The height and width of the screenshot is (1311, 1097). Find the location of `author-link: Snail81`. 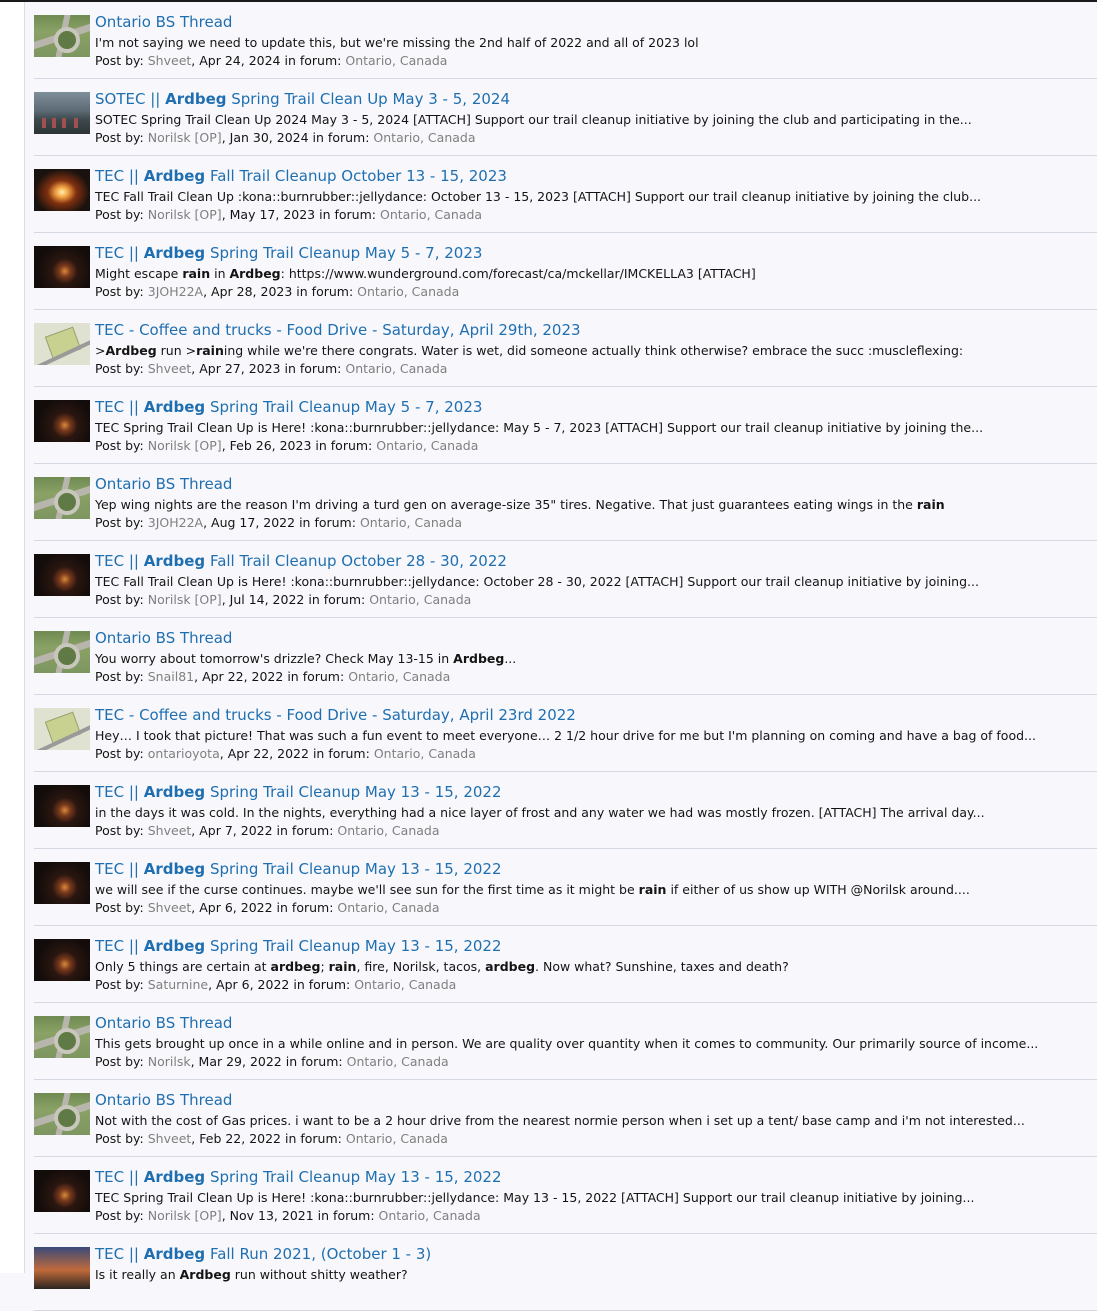

author-link: Snail81 is located at coordinates (171, 676).